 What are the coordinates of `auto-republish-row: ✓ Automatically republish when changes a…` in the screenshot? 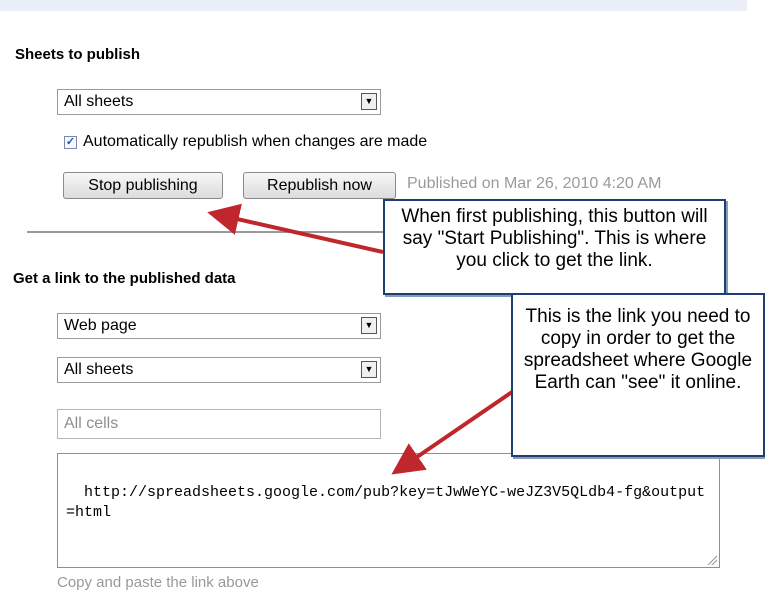 It's located at (245, 142).